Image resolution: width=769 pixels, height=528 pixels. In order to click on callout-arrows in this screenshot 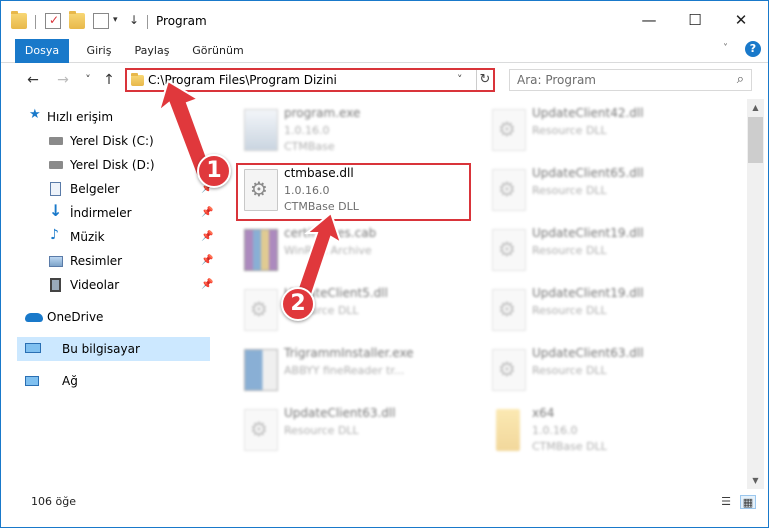, I will do `click(250, 189)`.